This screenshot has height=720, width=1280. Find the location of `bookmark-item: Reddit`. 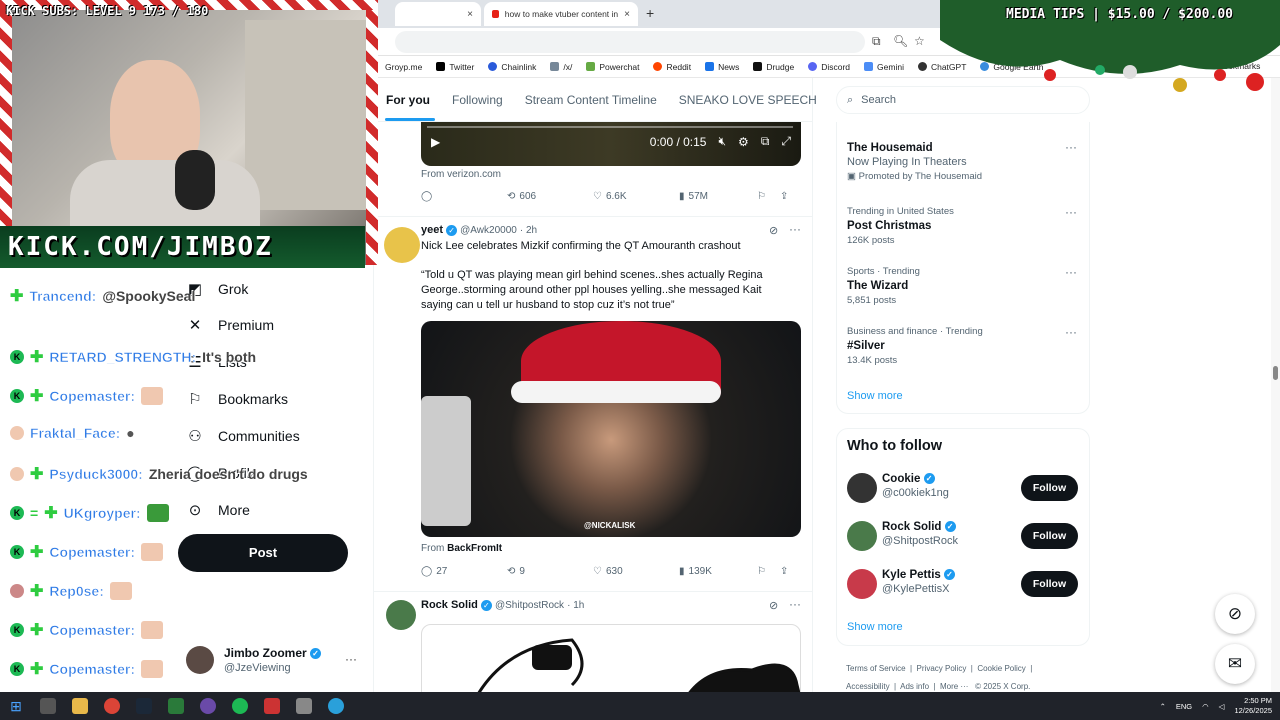

bookmark-item: Reddit is located at coordinates (672, 67).